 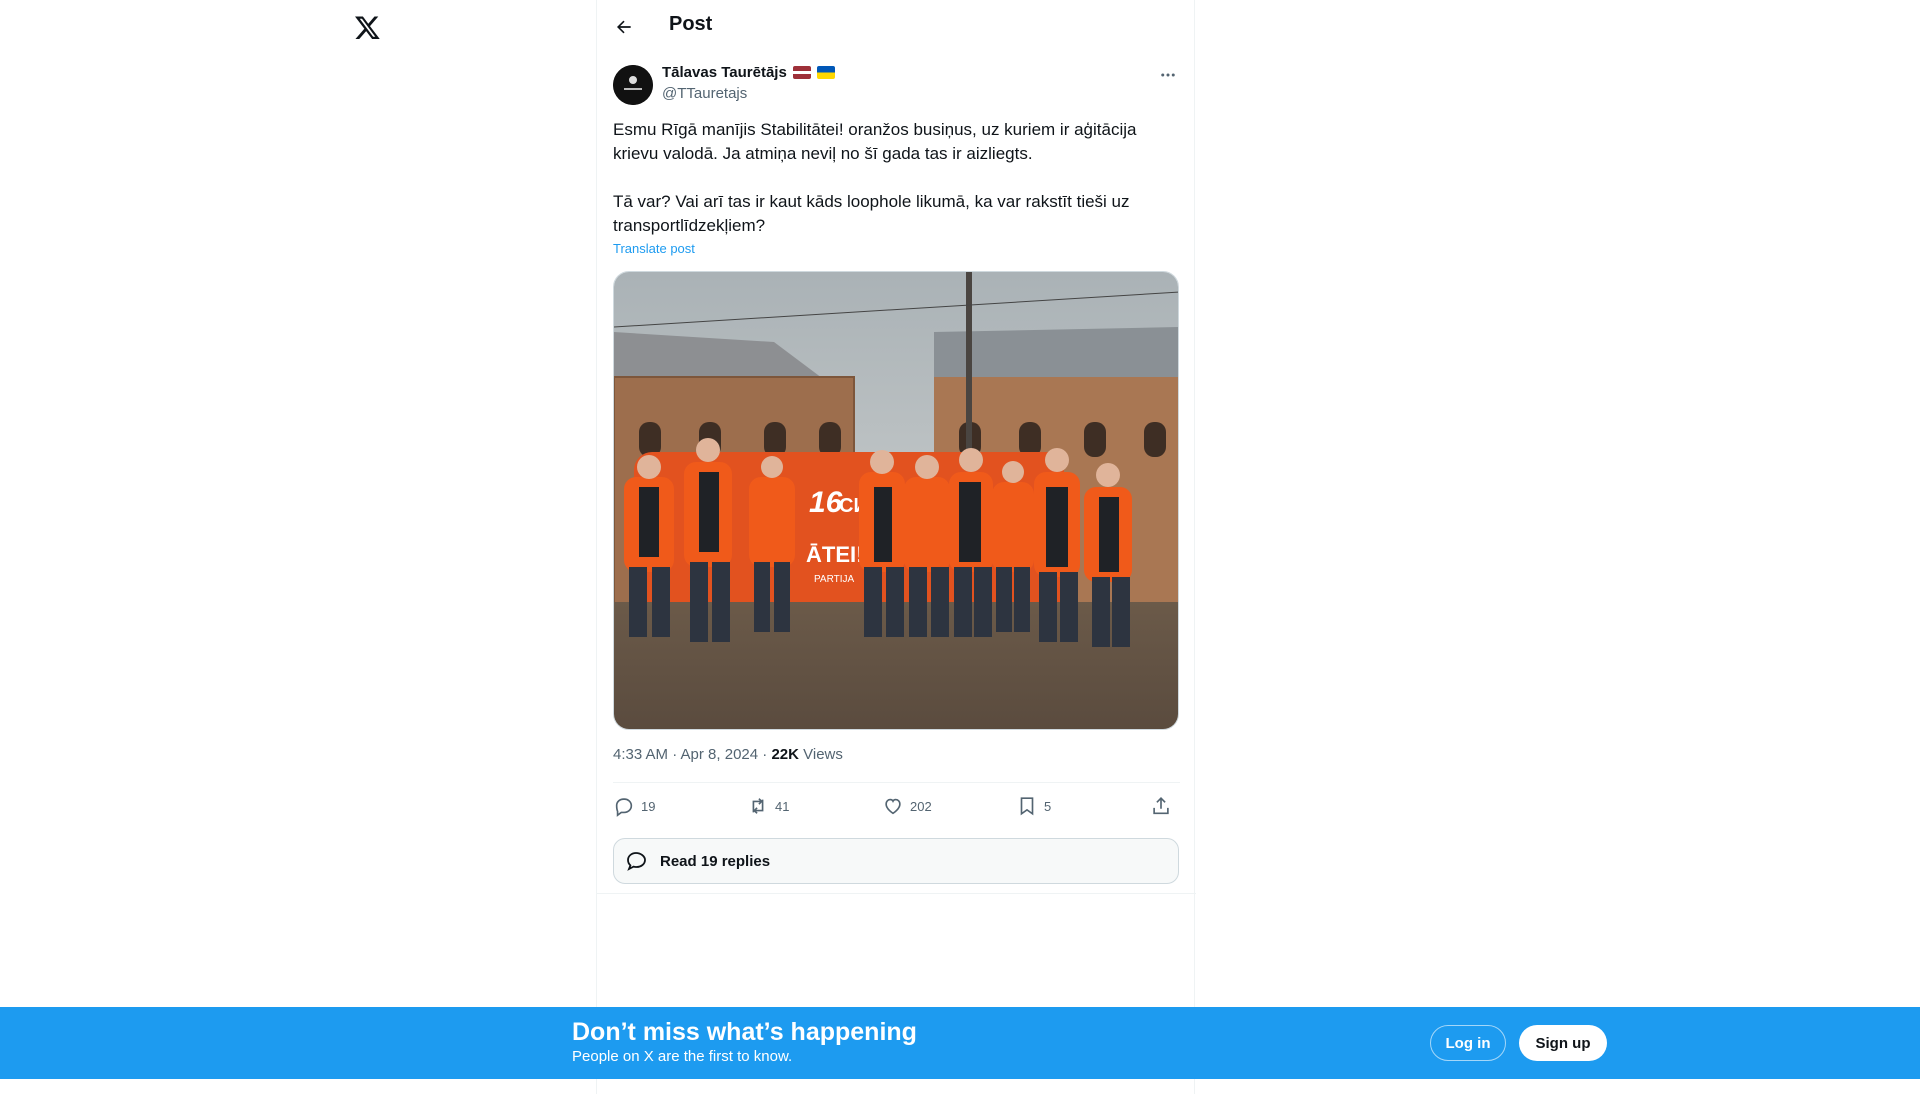 I want to click on chat-bubble-icon, so click(x=636, y=861).